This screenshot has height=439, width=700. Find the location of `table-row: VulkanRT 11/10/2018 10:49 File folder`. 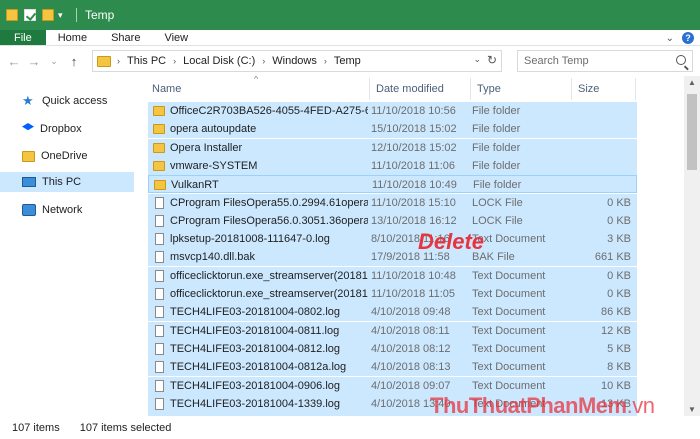

table-row: VulkanRT 11/10/2018 10:49 File folder is located at coordinates (392, 184).